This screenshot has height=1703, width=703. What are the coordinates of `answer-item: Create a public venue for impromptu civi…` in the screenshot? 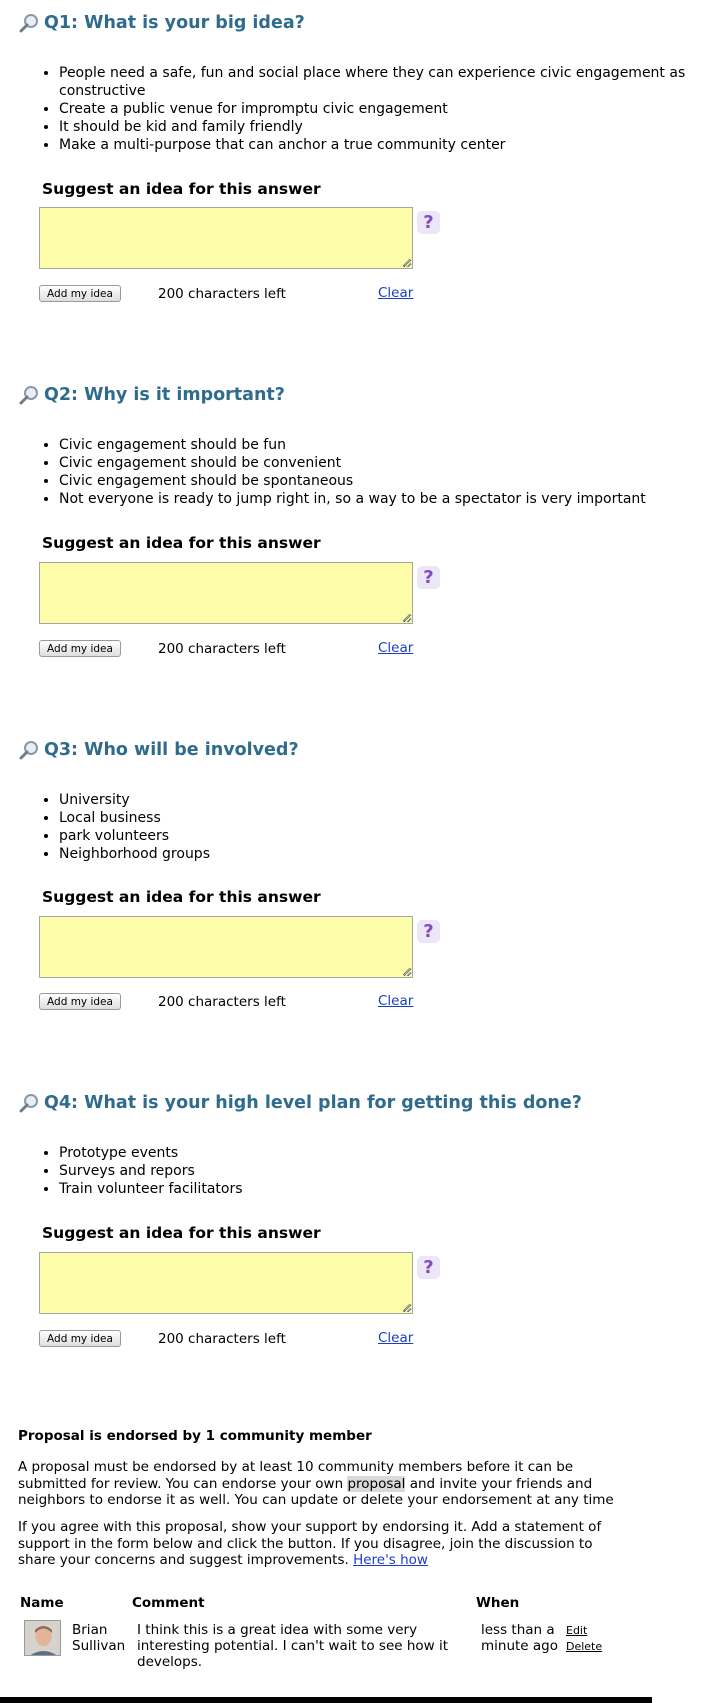 It's located at (379, 109).